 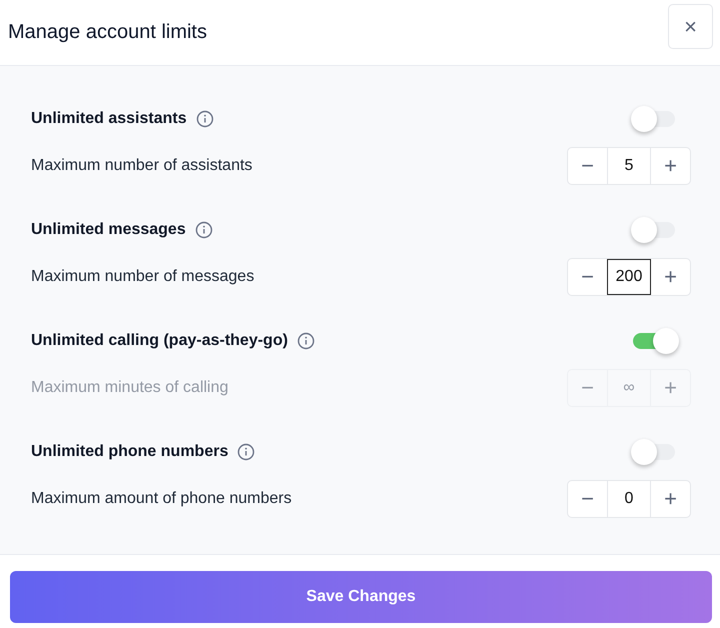 I want to click on number-input: 200, so click(x=629, y=277).